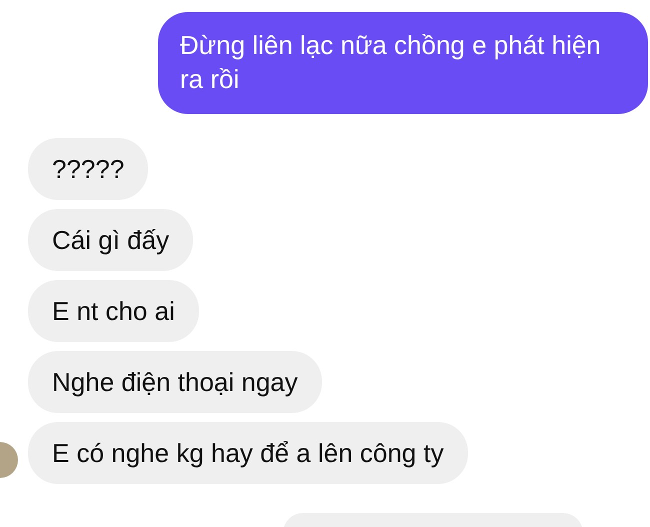  Describe the element at coordinates (403, 63) in the screenshot. I see `message-bubble: Đừng liên lạc nữa chồng e phát hiện ra rồi` at that location.